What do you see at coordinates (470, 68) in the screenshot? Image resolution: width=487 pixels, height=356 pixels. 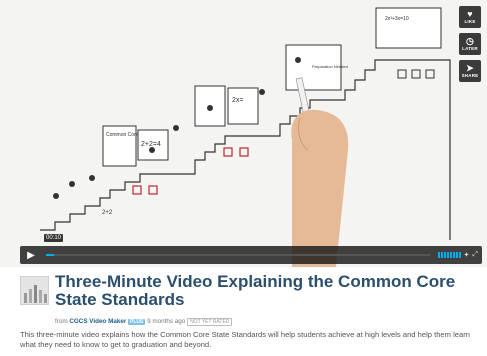 I see `paper-plane-icon: ➤` at bounding box center [470, 68].